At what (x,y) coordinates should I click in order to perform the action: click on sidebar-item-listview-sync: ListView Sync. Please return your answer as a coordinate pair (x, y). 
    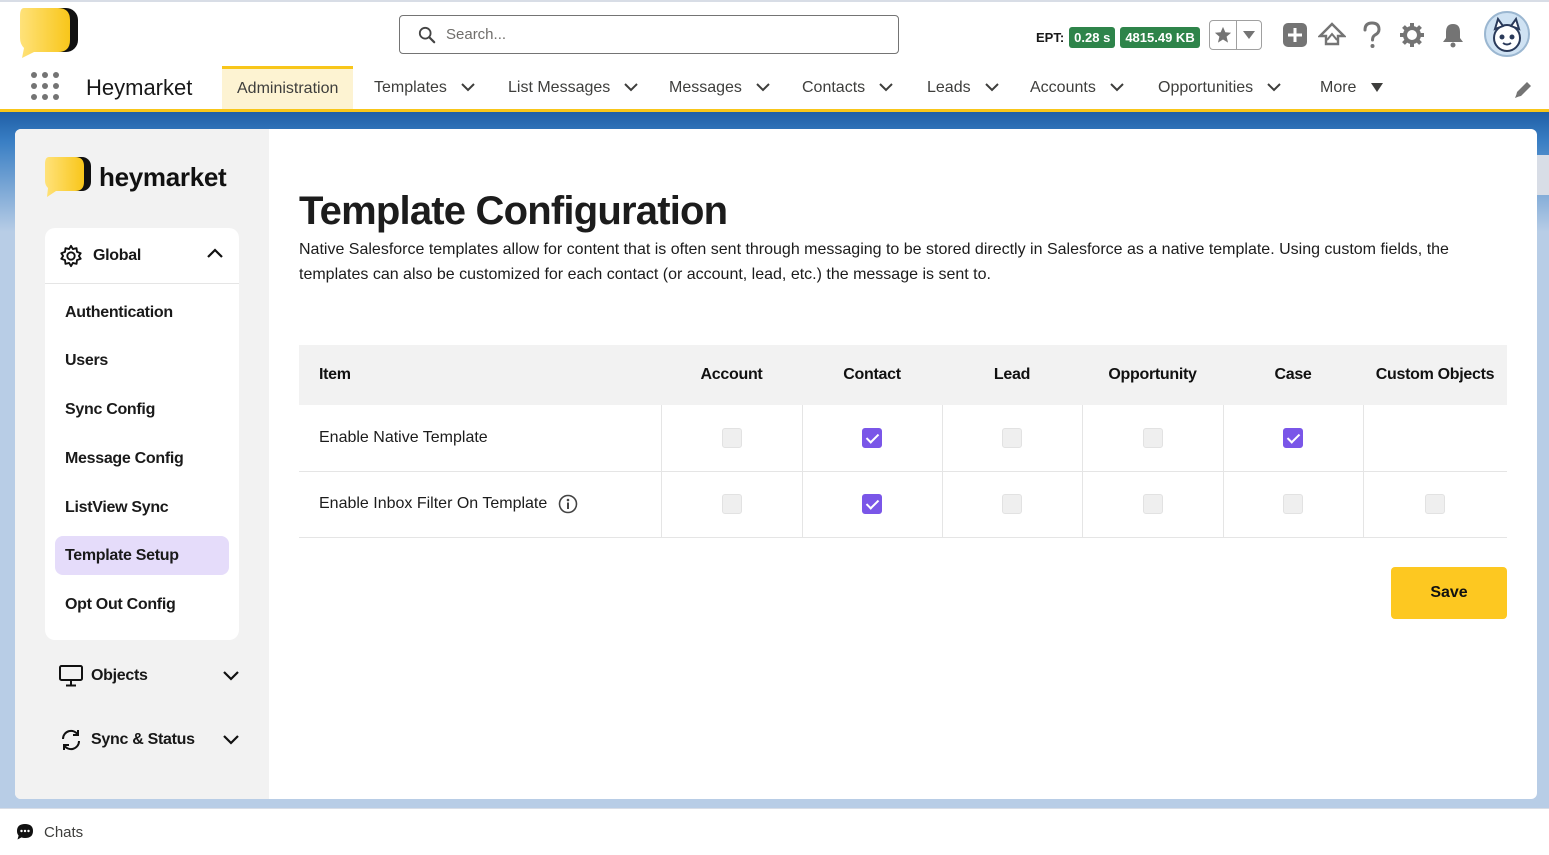
    Looking at the image, I should click on (142, 507).